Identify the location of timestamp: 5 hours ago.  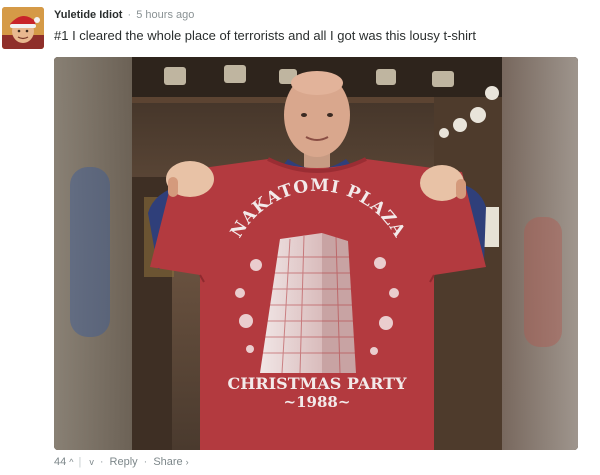
(165, 15).